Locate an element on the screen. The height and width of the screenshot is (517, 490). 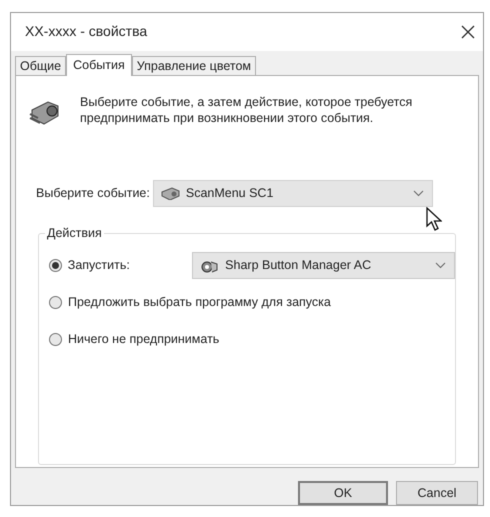
tab: Управление цветом is located at coordinates (194, 65).